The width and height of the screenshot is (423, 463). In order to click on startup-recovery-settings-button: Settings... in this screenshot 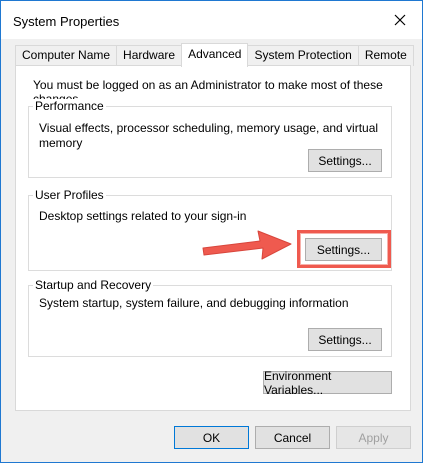, I will do `click(345, 339)`.